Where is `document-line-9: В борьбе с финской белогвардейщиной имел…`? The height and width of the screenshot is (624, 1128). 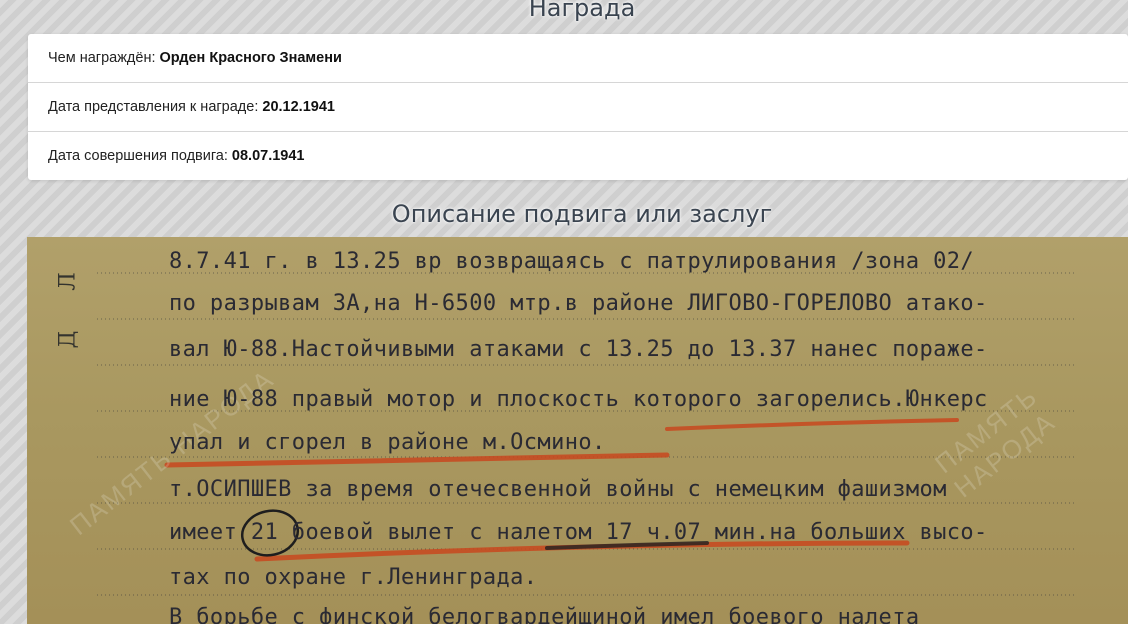
document-line-9: В борьбе с финской белогвардейщиной имел… is located at coordinates (544, 614).